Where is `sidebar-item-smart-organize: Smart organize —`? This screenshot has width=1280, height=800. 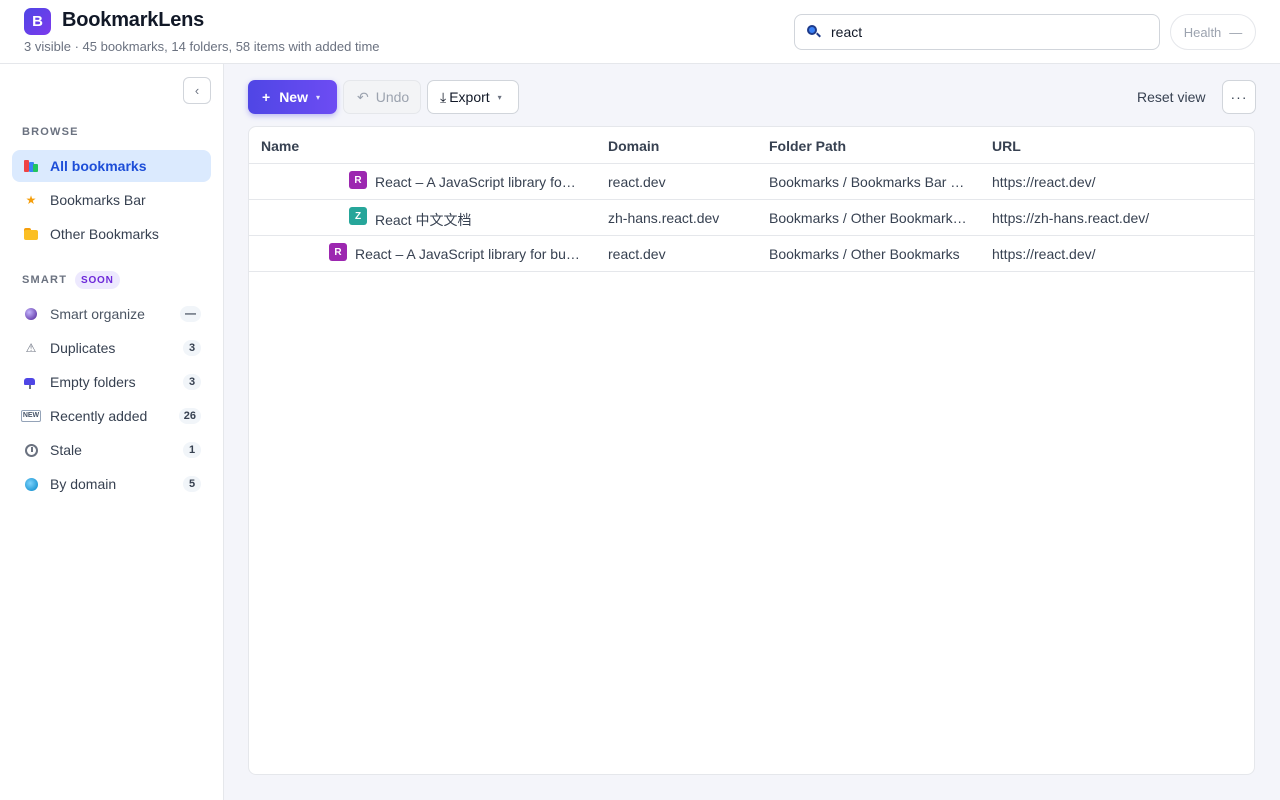
sidebar-item-smart-organize: Smart organize — is located at coordinates (111, 314).